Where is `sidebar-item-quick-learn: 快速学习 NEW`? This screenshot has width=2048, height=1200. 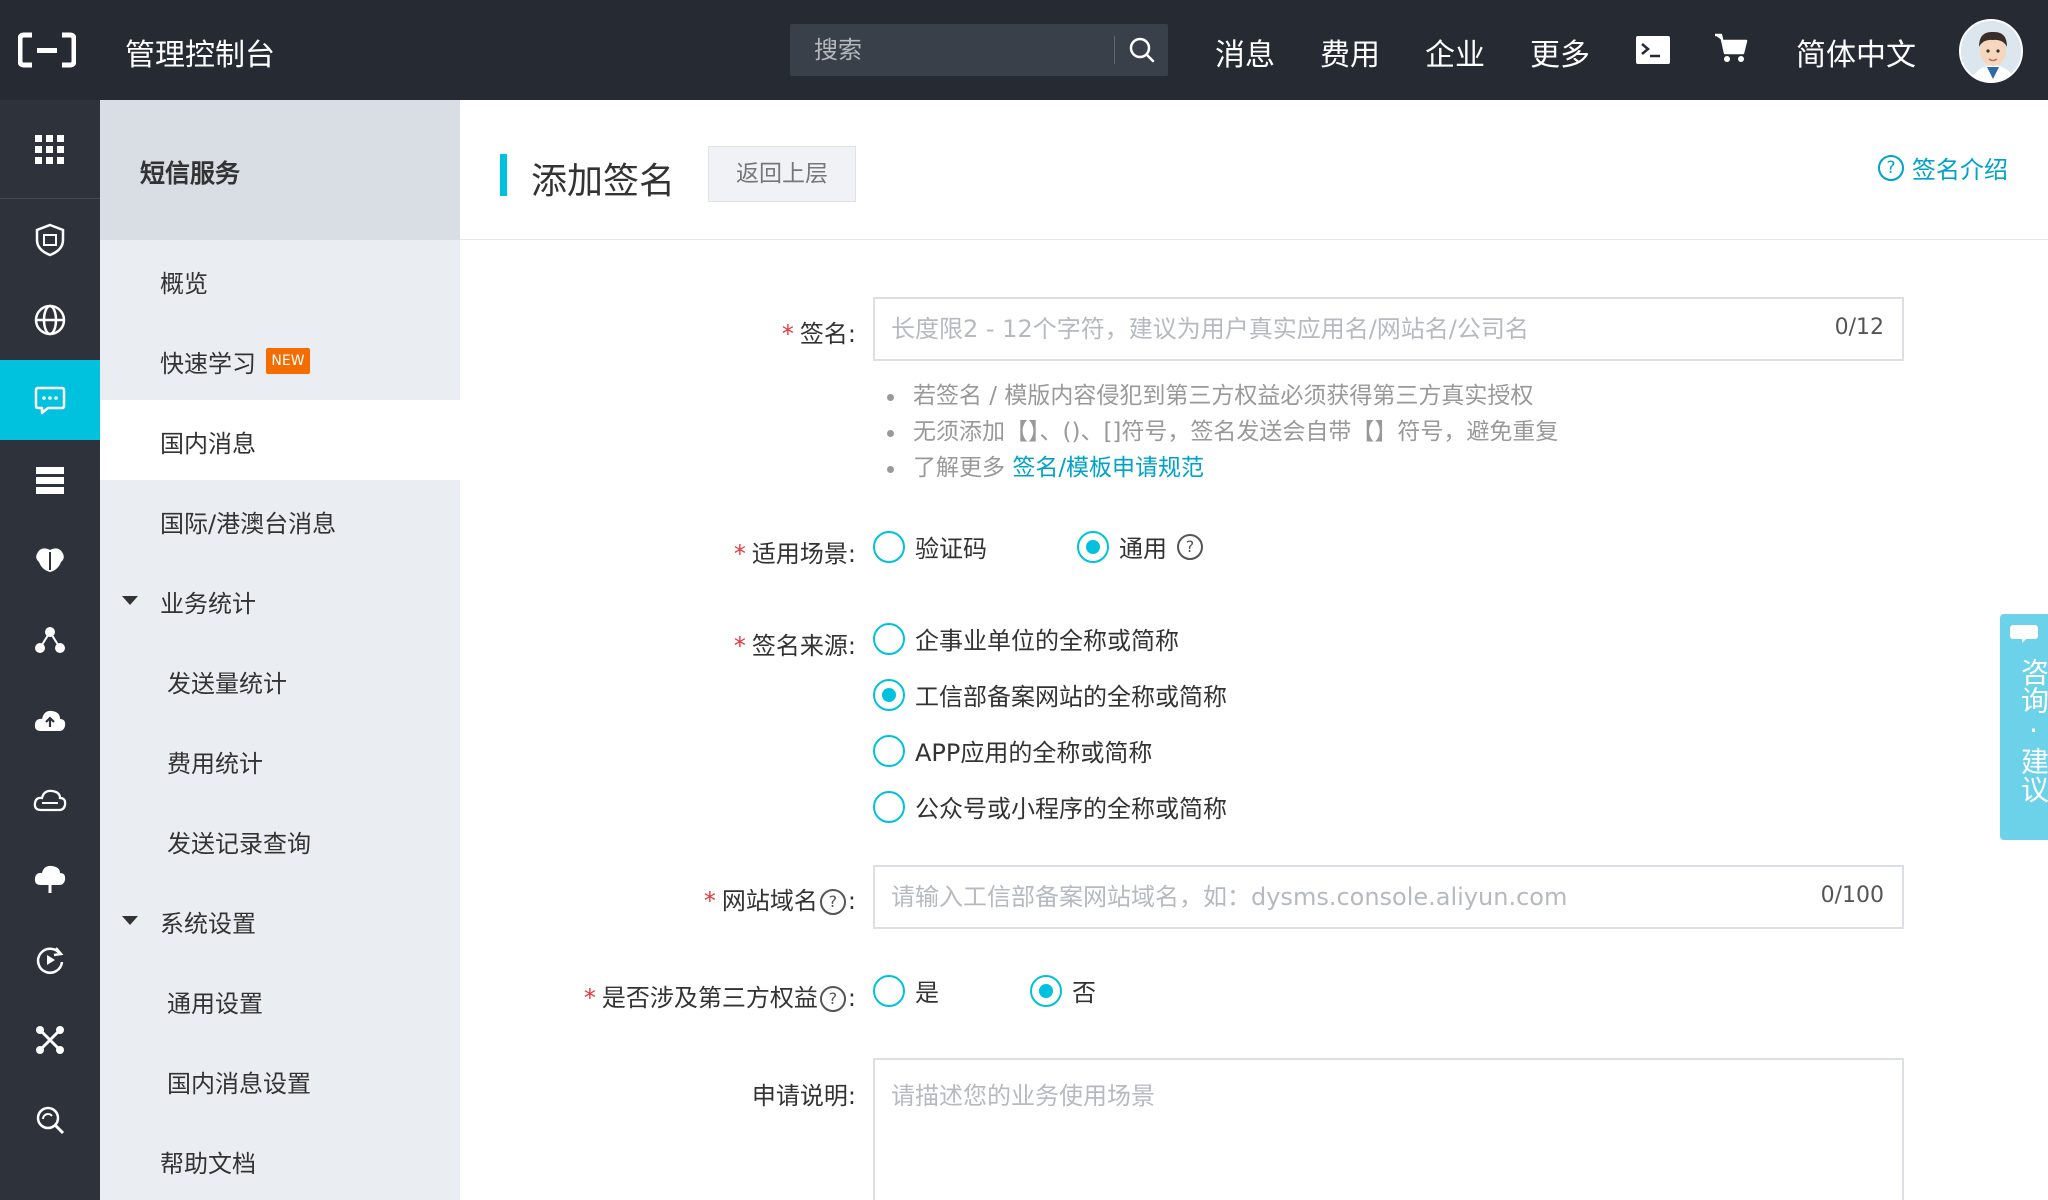
sidebar-item-quick-learn: 快速学习 NEW is located at coordinates (280, 360).